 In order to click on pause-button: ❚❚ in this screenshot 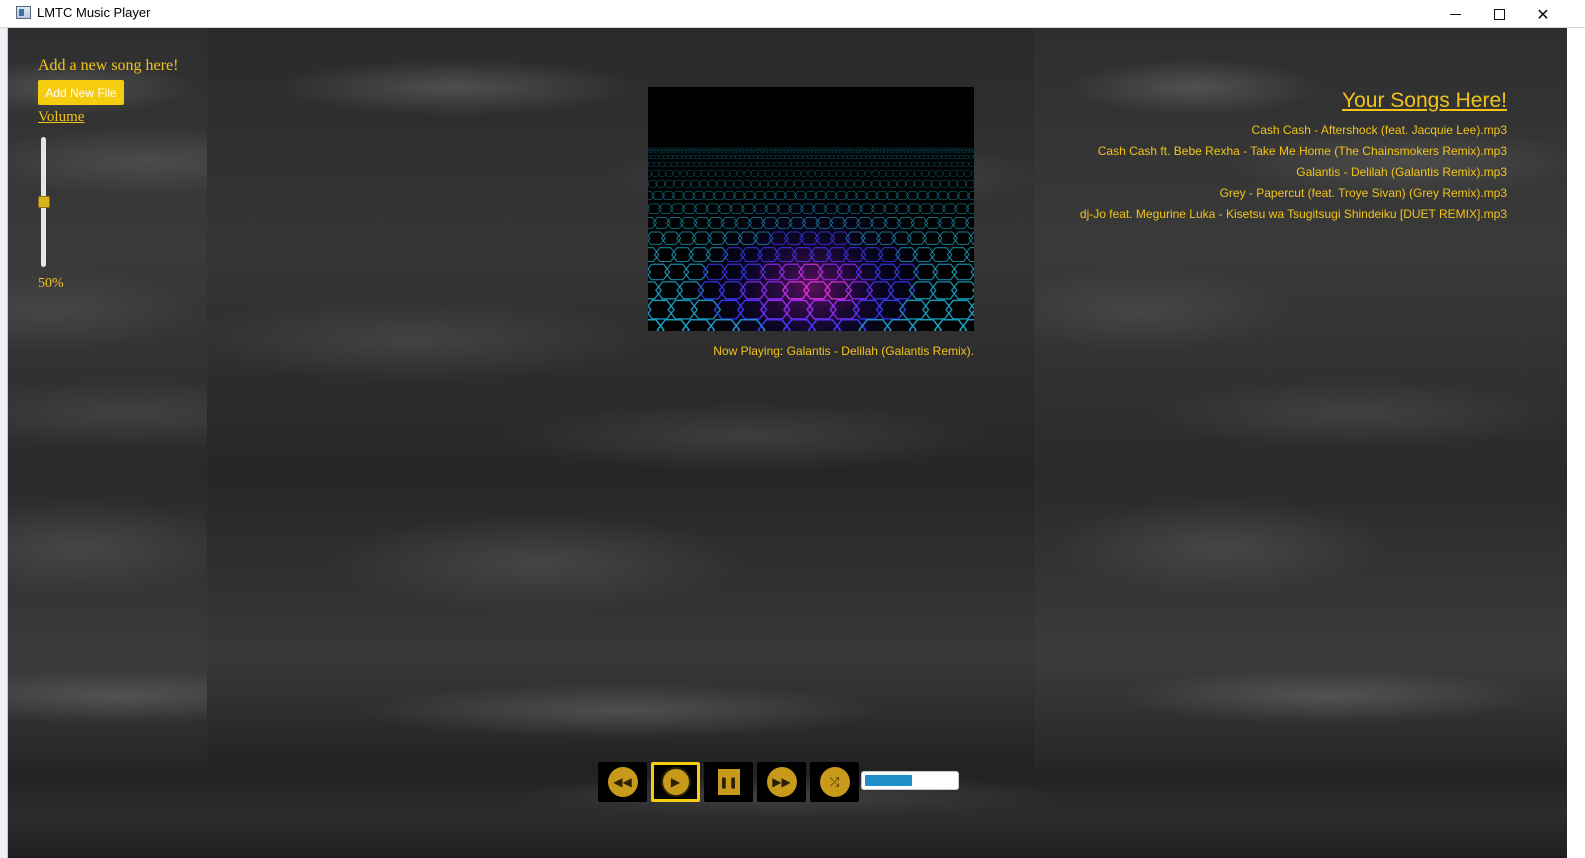, I will do `click(728, 782)`.